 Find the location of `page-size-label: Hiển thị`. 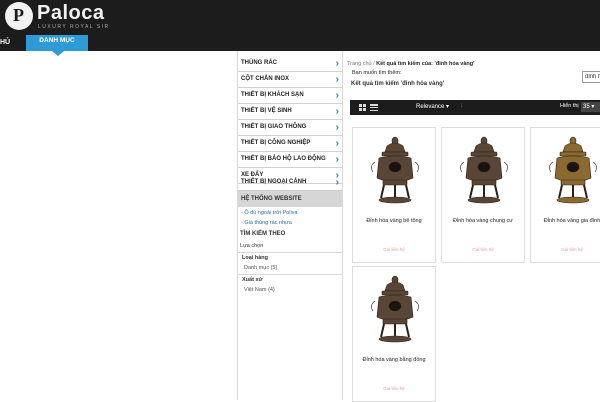

page-size-label: Hiển thị is located at coordinates (569, 106).